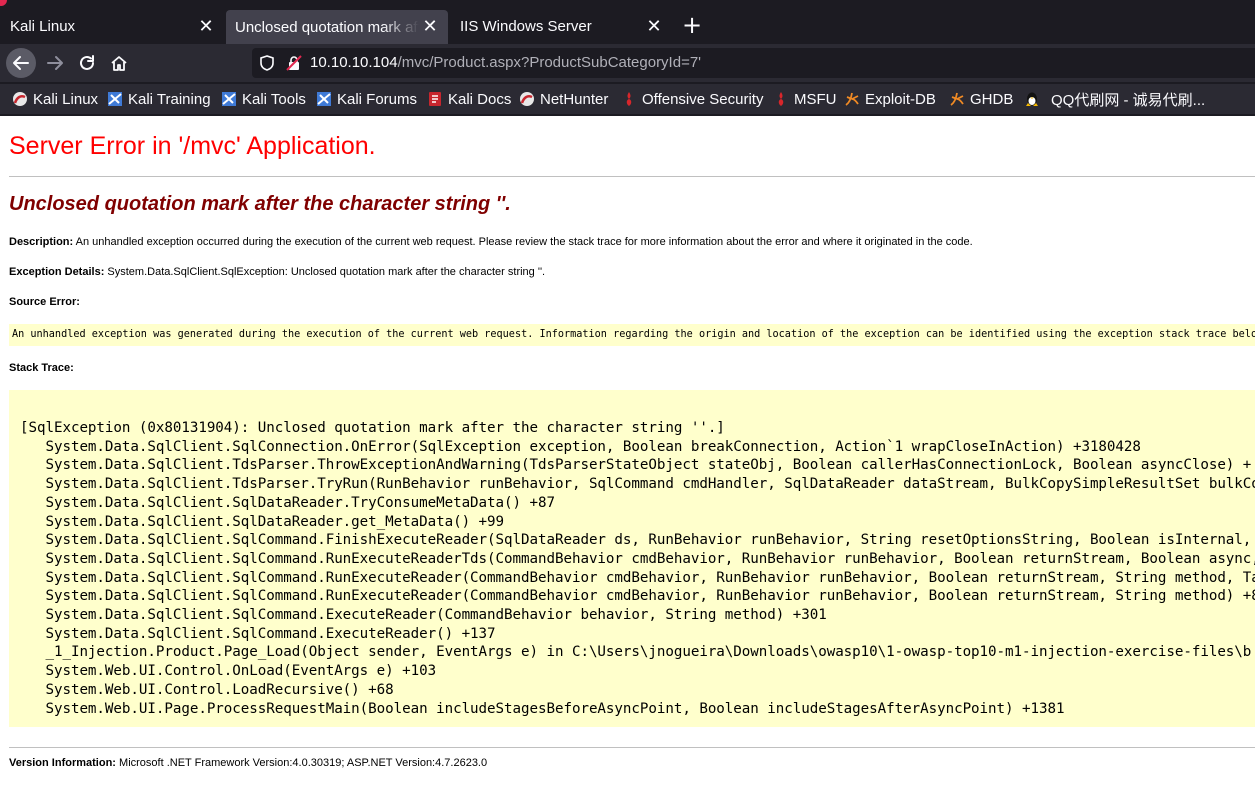 Image resolution: width=1255 pixels, height=794 pixels. Describe the element at coordinates (20, 99) in the screenshot. I see `kali-dragon-icon` at that location.